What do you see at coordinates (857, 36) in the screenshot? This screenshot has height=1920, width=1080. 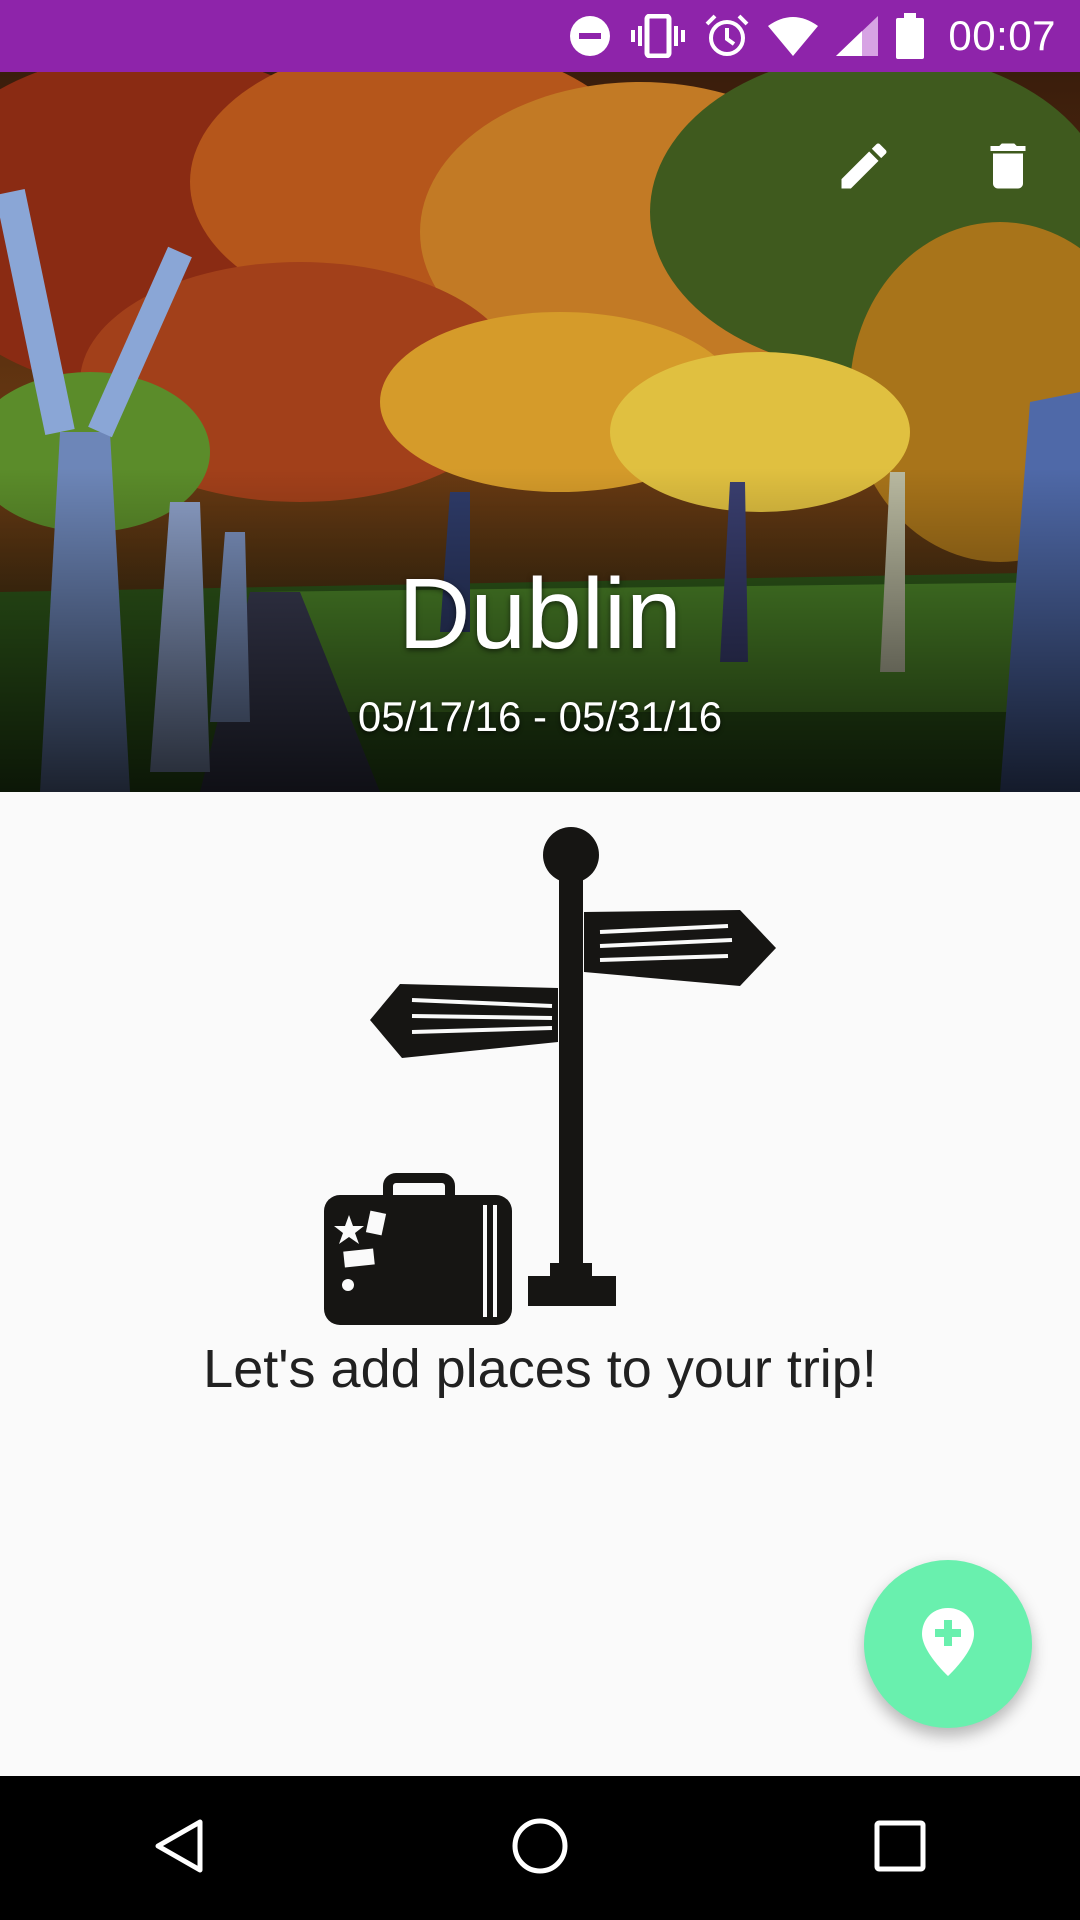 I see `cell-signal-icon` at bounding box center [857, 36].